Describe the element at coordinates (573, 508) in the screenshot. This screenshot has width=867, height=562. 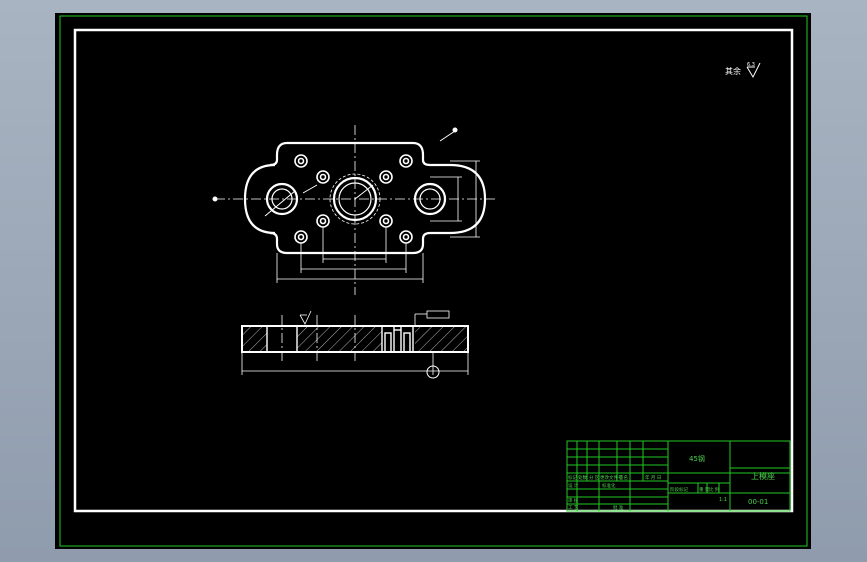
I see `label-process: 工 艺` at that location.